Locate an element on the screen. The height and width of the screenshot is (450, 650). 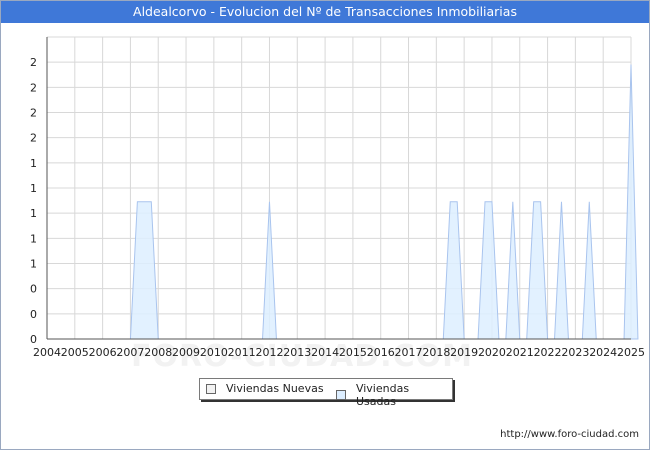
x-tick-label: 2022 is located at coordinates (548, 352).